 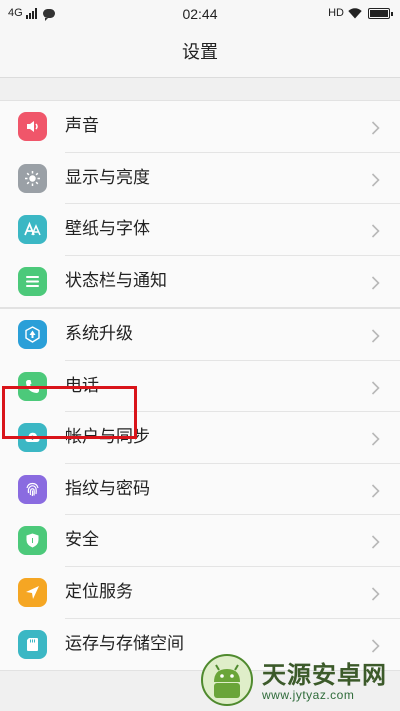 I want to click on settings-item-label: 壁纸与字体, so click(x=107, y=229).